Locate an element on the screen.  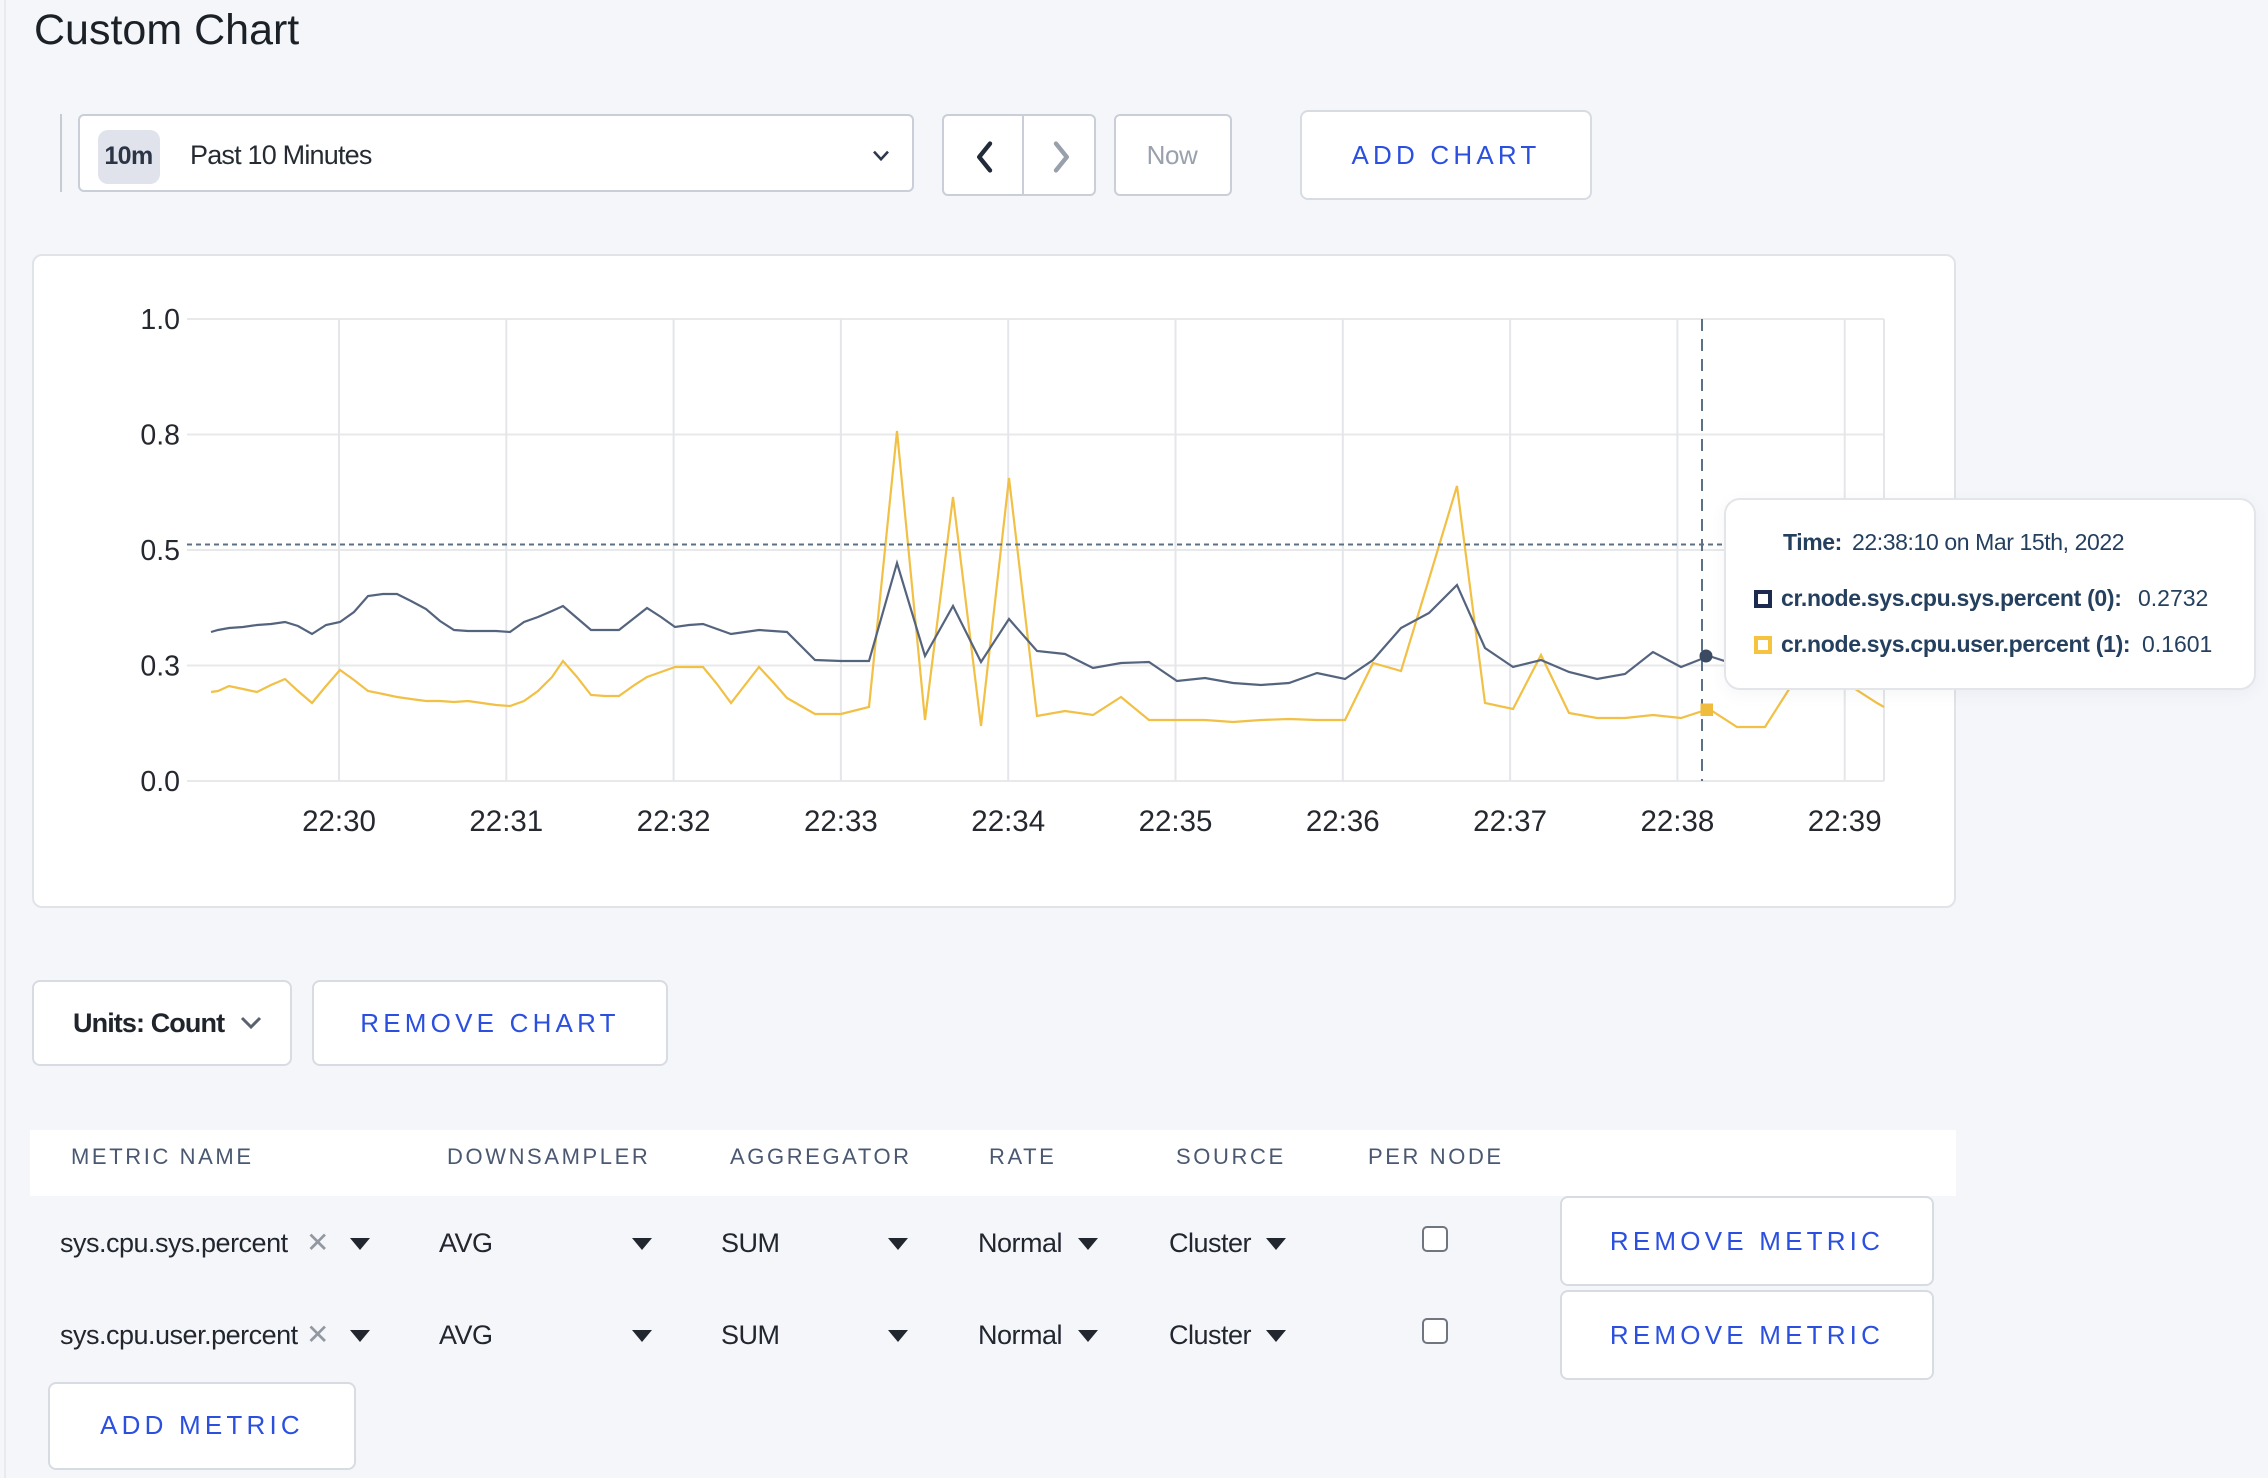
svg-text: 0.0 is located at coordinates (160, 781).